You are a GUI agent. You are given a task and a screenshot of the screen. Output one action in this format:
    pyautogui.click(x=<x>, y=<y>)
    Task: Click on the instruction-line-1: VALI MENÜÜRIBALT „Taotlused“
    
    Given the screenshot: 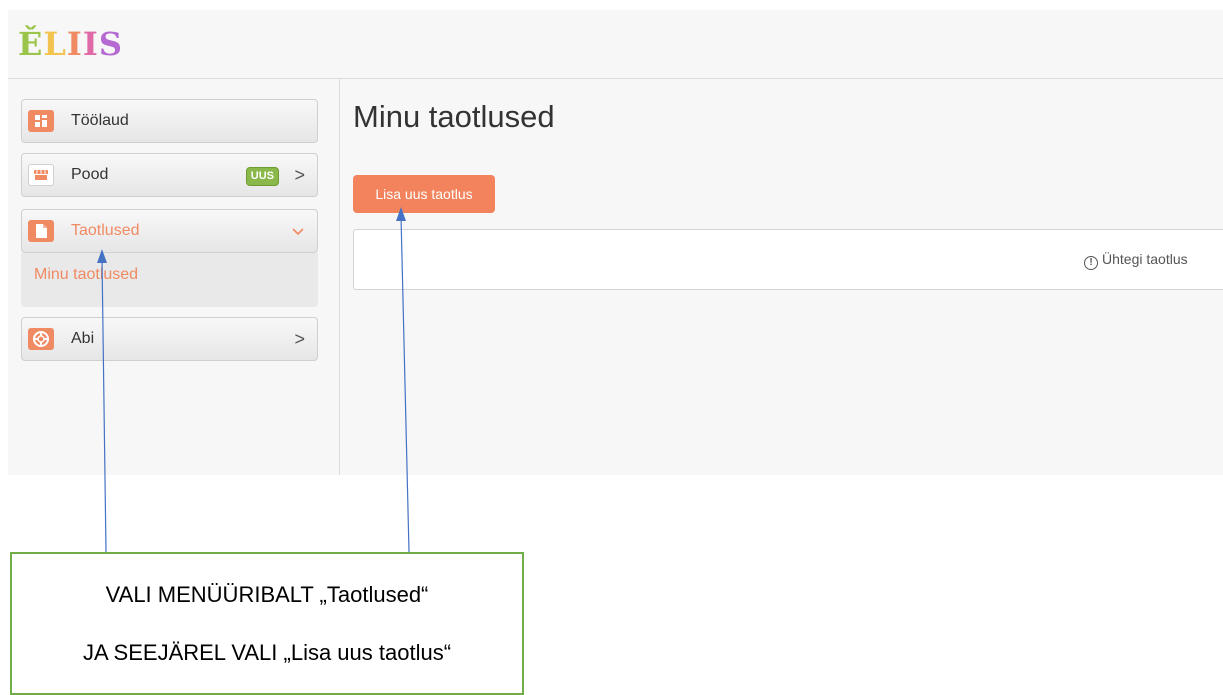 What is the action you would take?
    pyautogui.click(x=267, y=594)
    